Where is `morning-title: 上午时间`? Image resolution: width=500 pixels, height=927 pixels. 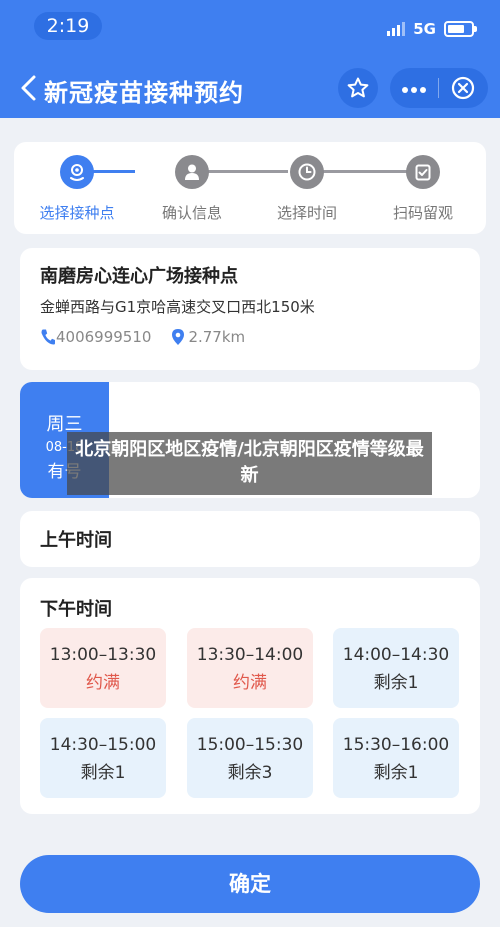
morning-title: 上午时间 is located at coordinates (76, 540).